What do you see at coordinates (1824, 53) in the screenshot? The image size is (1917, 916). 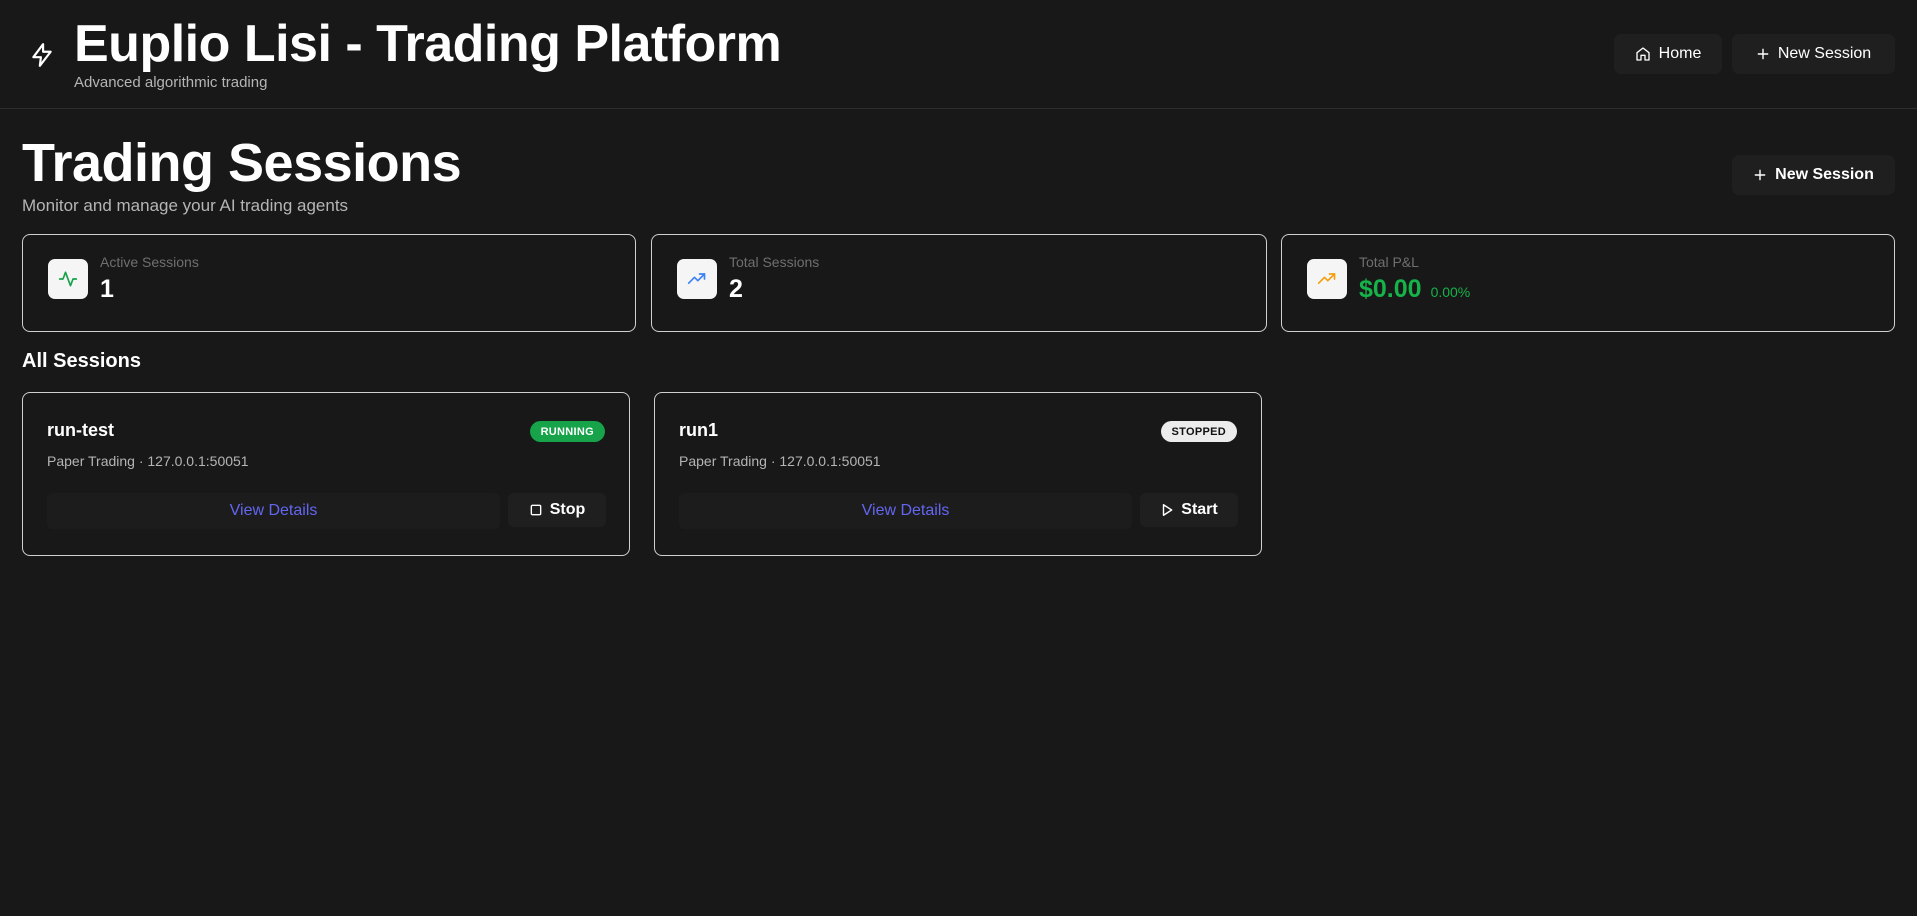 I see `header-new-session-label: New Session` at bounding box center [1824, 53].